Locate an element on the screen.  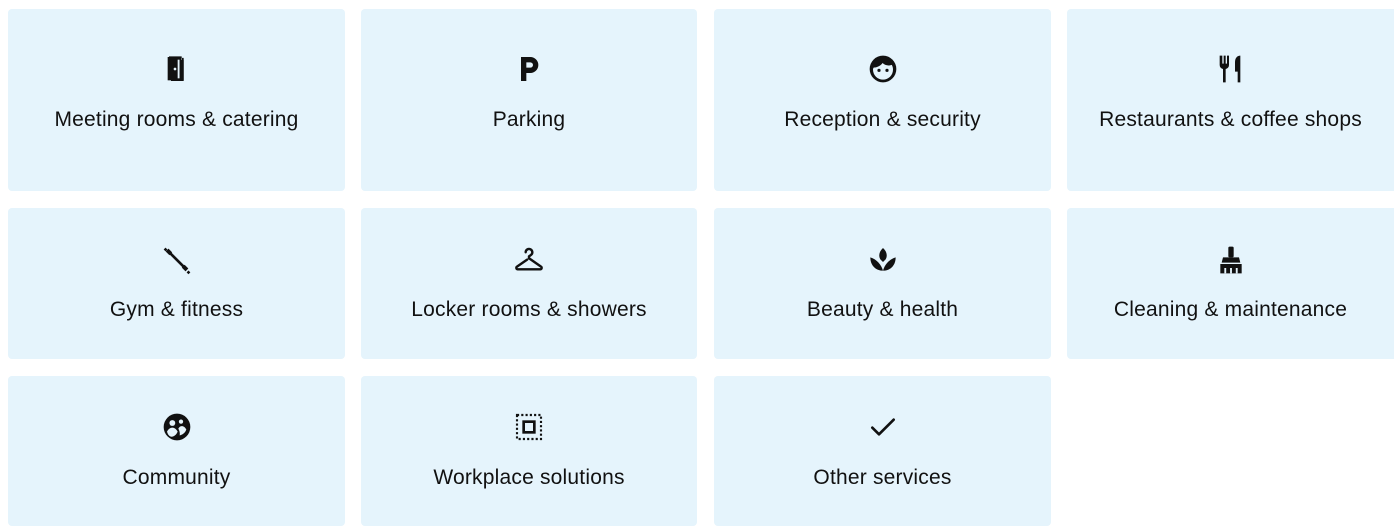
community-icon is located at coordinates (177, 427).